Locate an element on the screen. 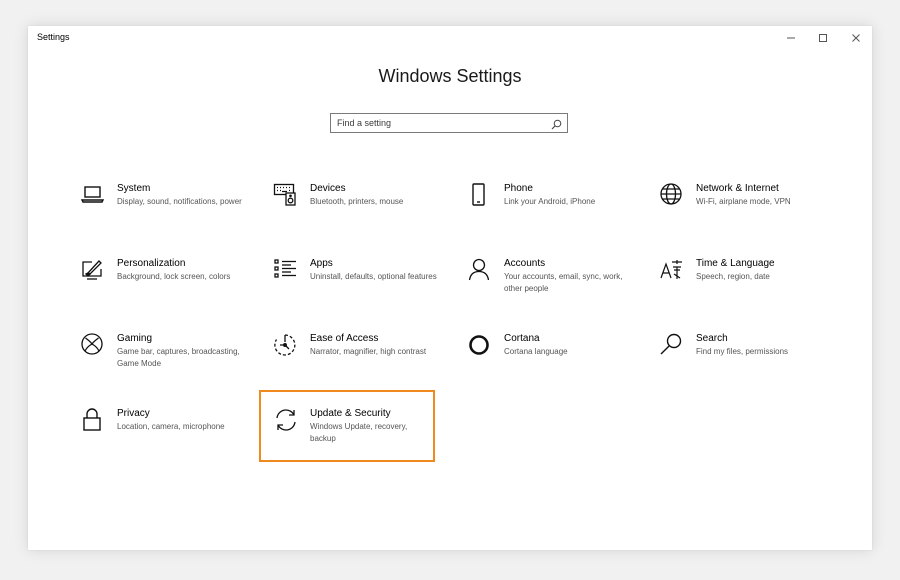  globe-icon is located at coordinates (673, 197).